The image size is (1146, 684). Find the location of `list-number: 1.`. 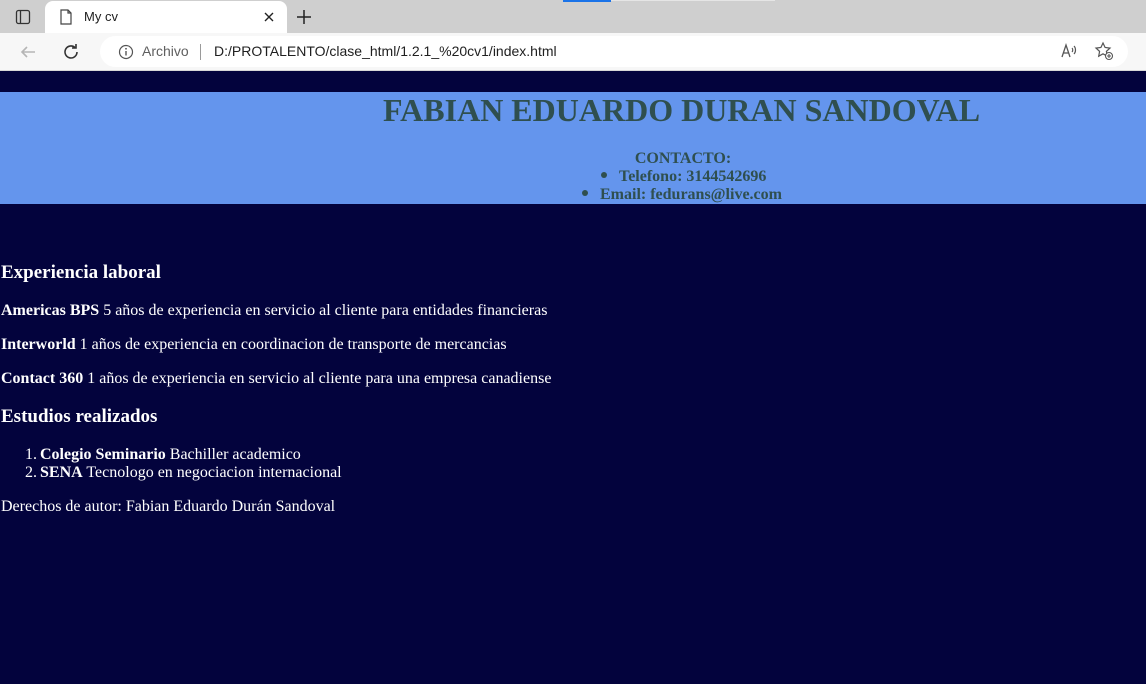

list-number: 1. is located at coordinates (31, 454).